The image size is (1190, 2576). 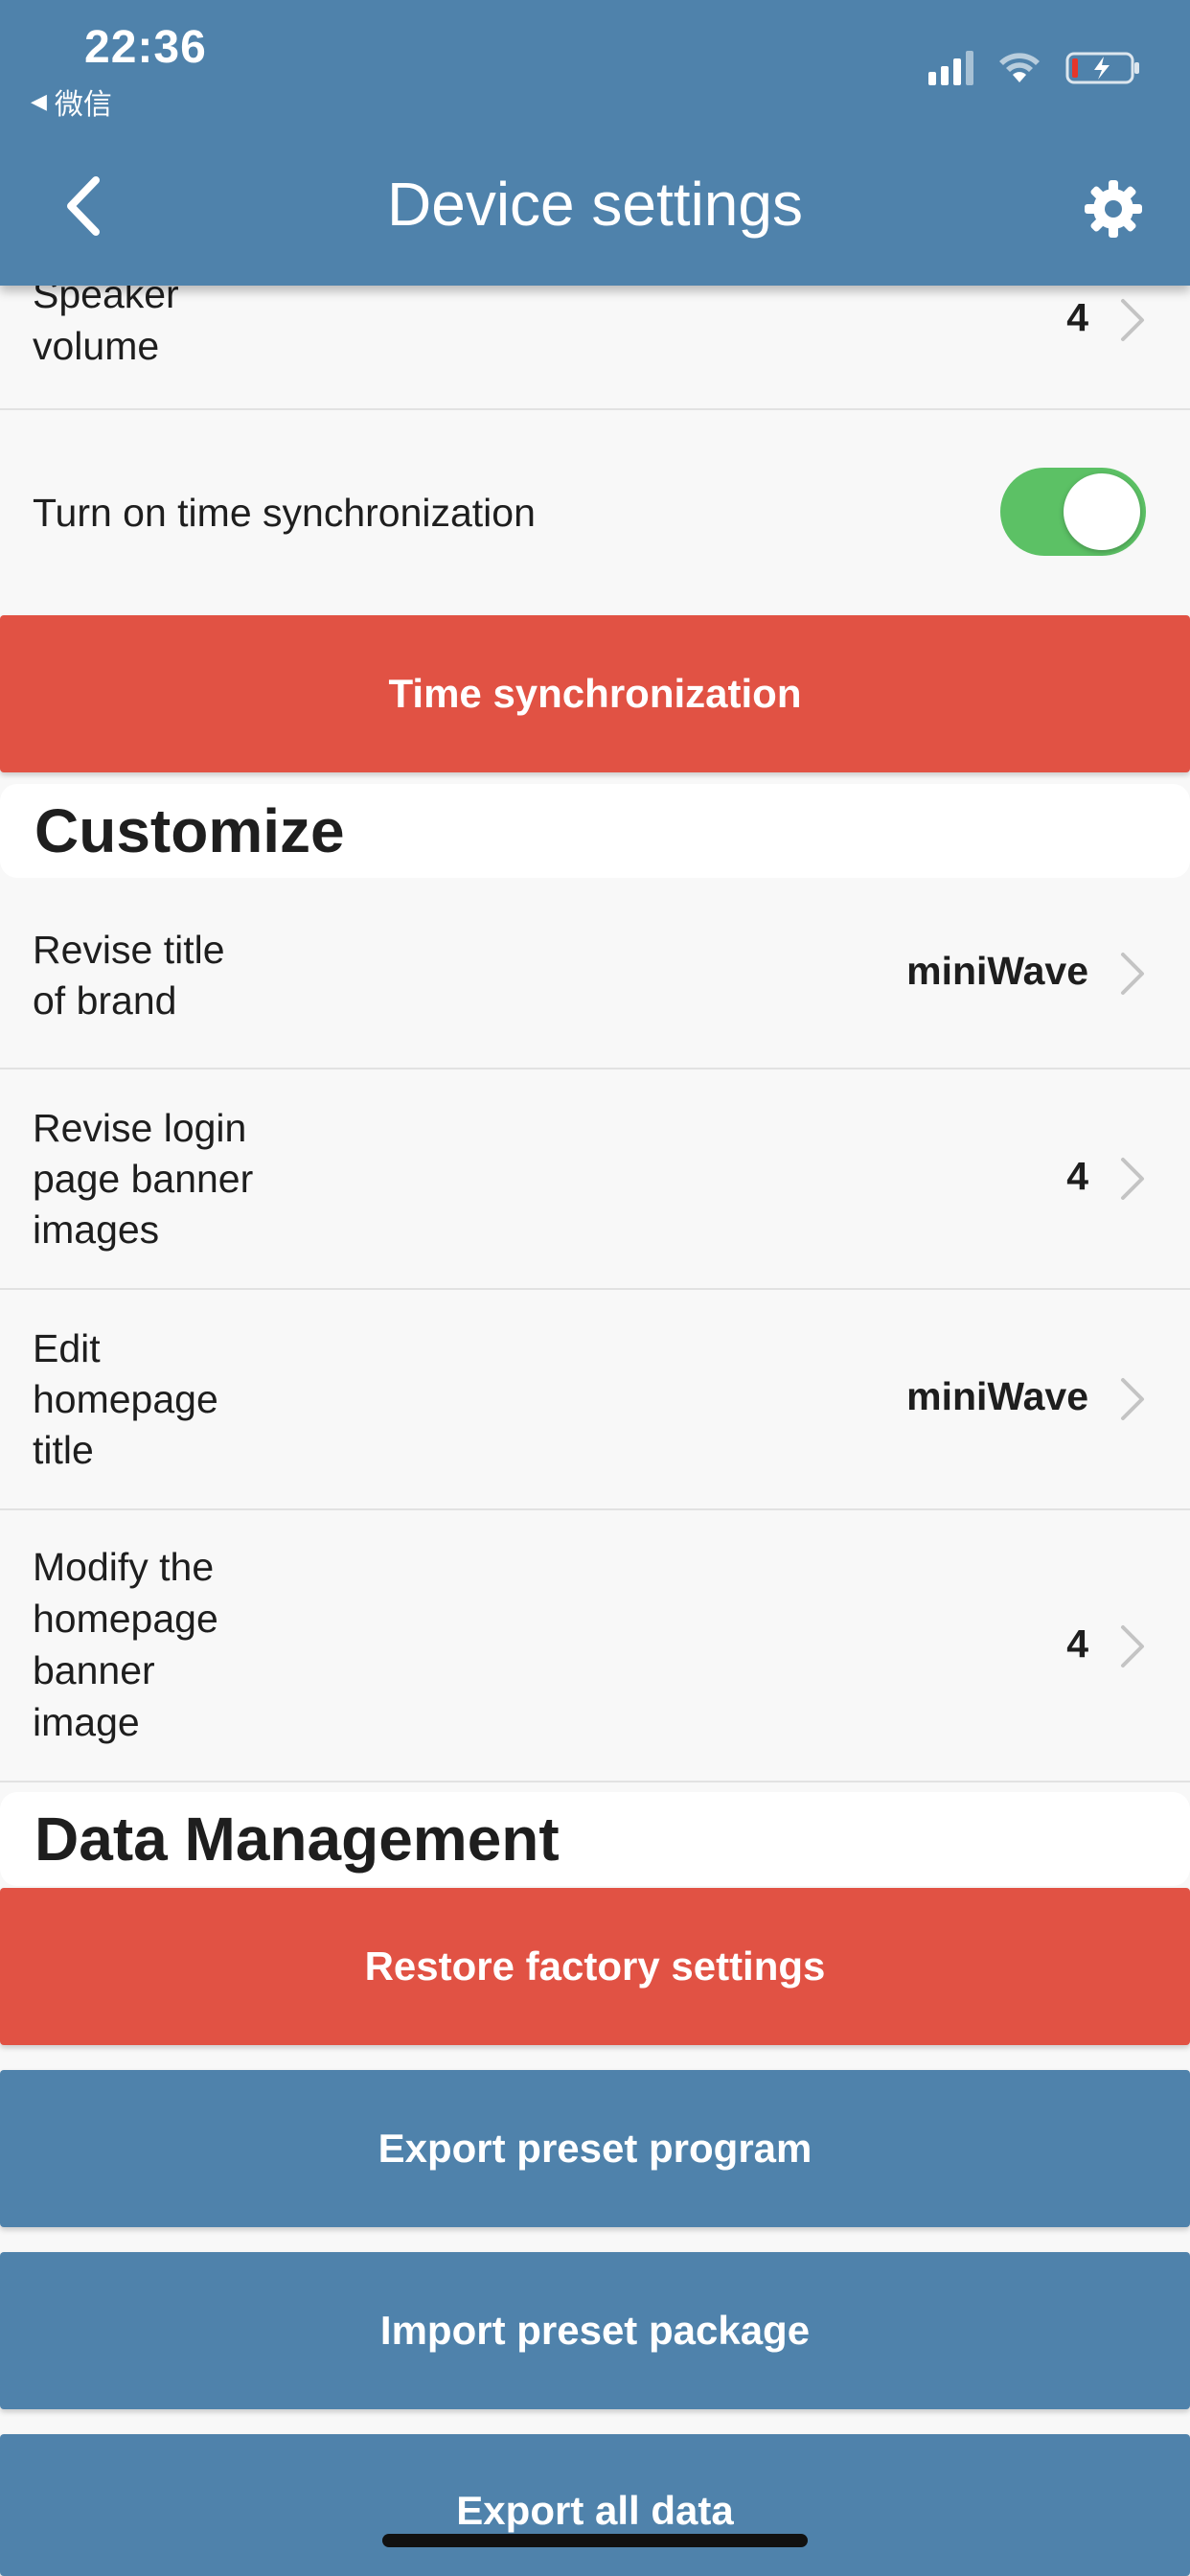 I want to click on row-label-line: images, so click(x=97, y=1230).